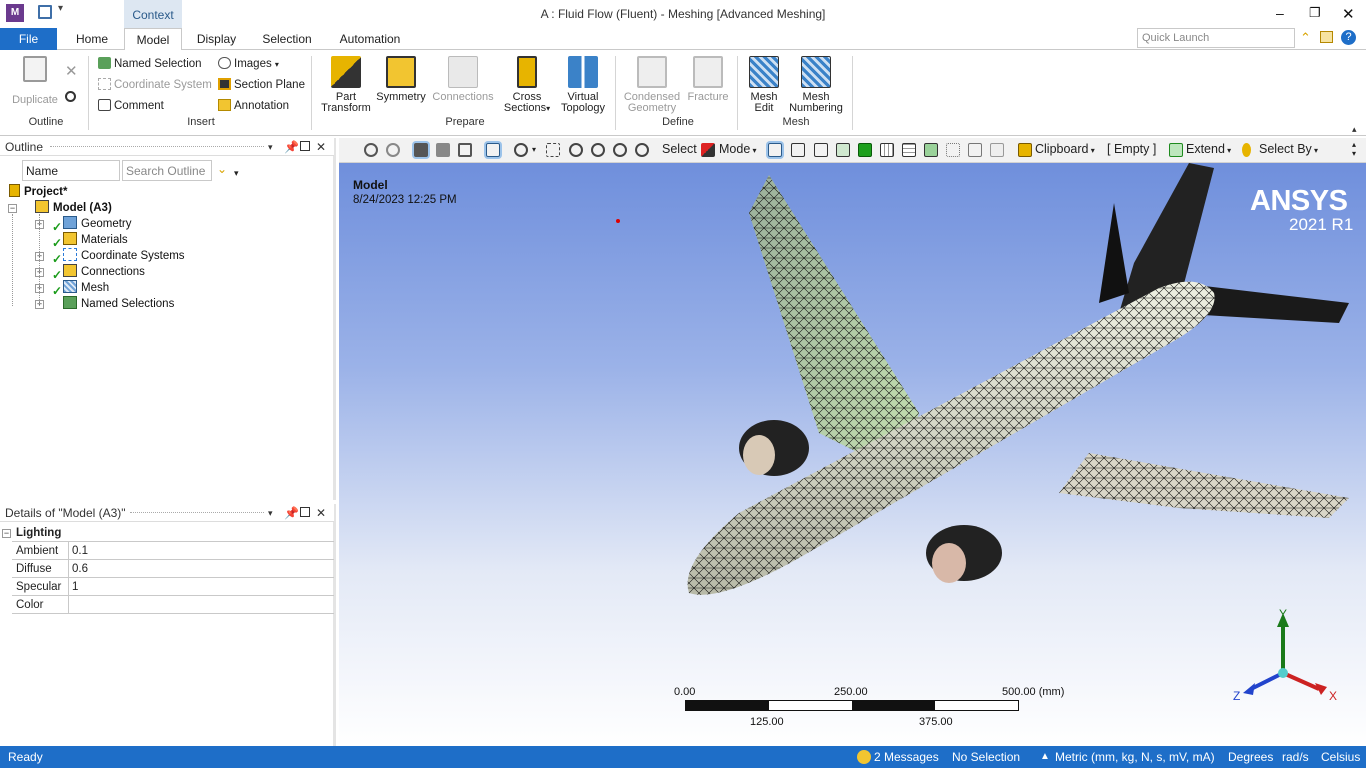  What do you see at coordinates (1246, 150) in the screenshot?
I see `select-by-icon` at bounding box center [1246, 150].